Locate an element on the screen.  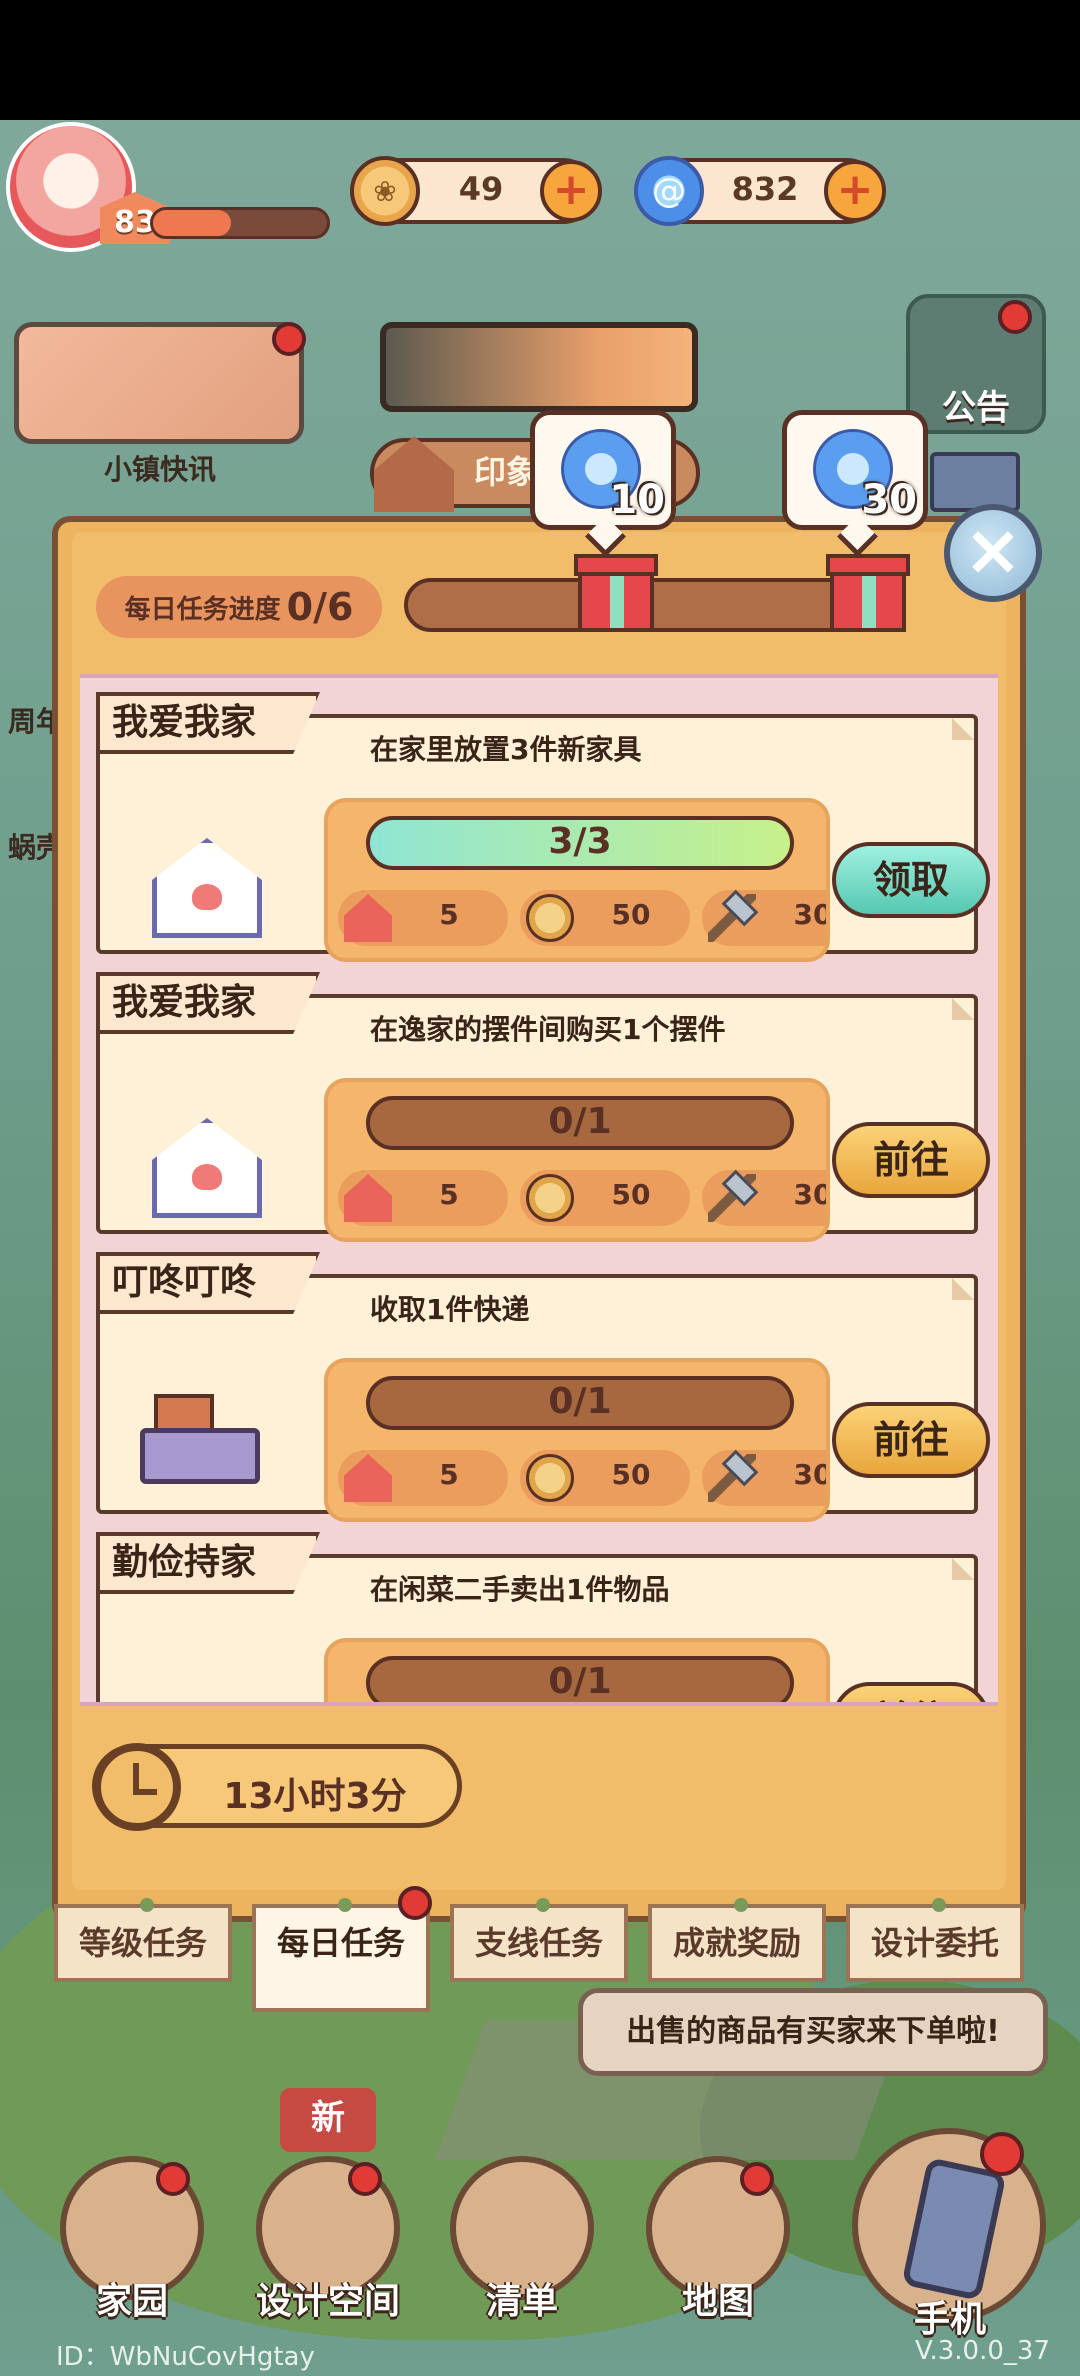
task-item: 0/1 5 50 30 前往 叮咚叮咚 收取1件快递 is located at coordinates (543, 1387).